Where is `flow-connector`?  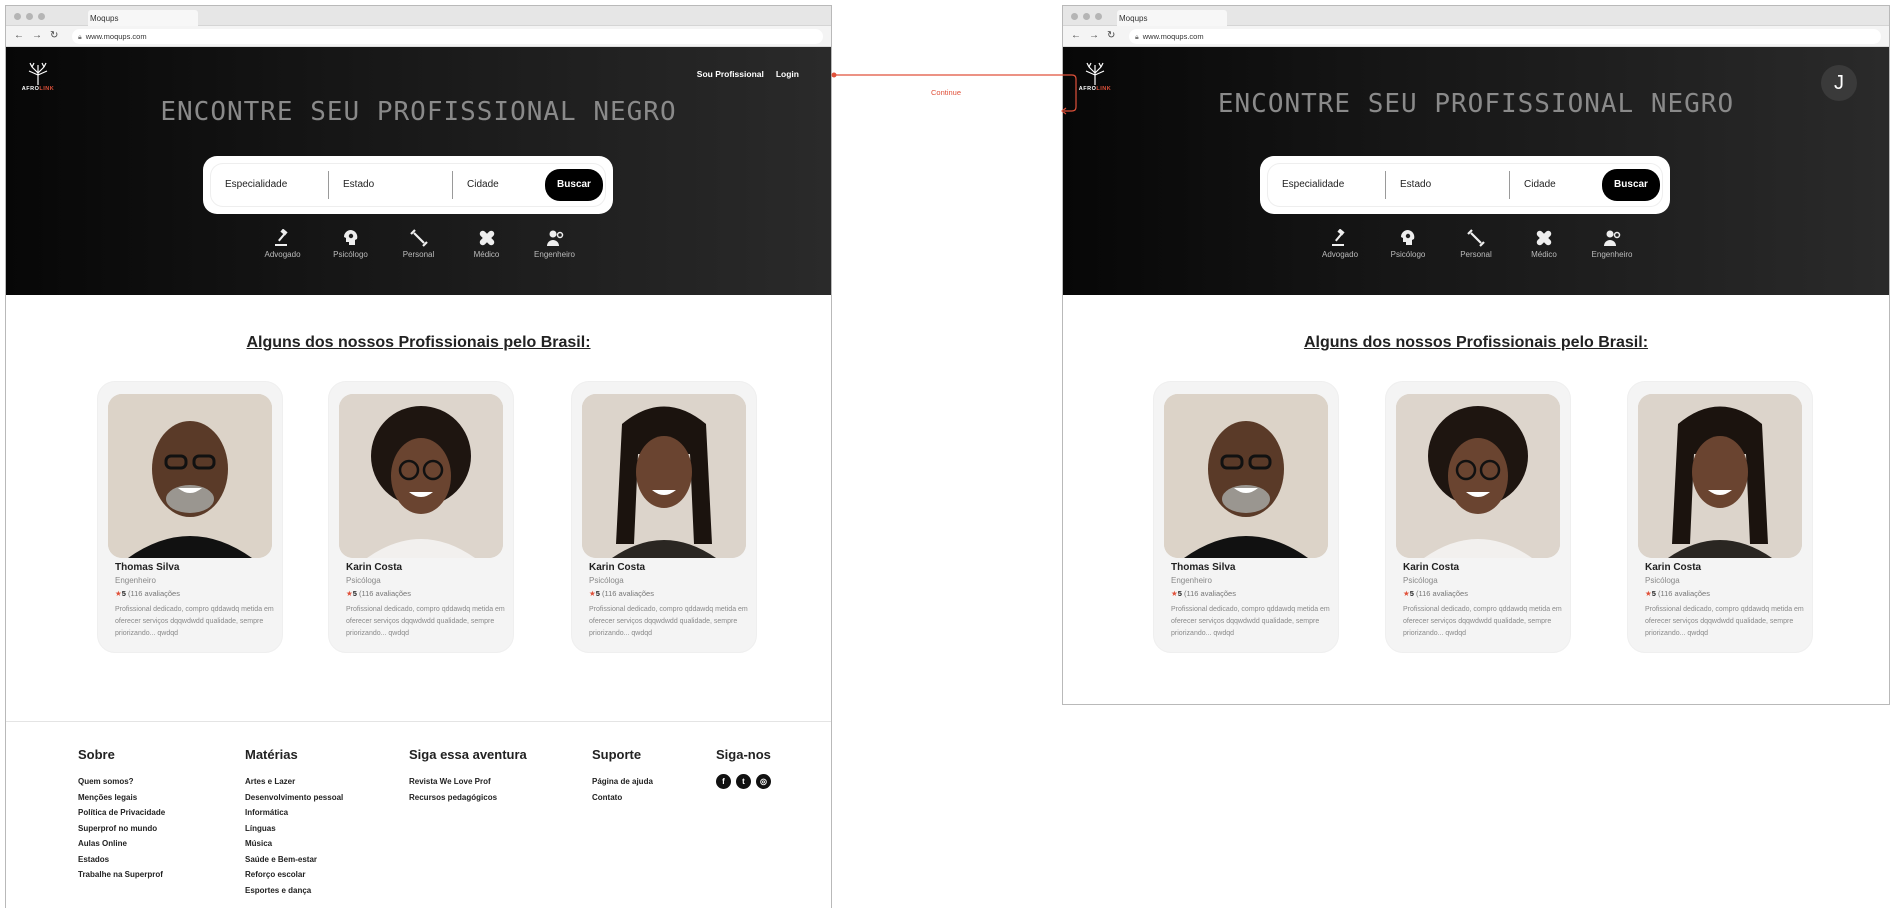
flow-connector is located at coordinates (954, 93).